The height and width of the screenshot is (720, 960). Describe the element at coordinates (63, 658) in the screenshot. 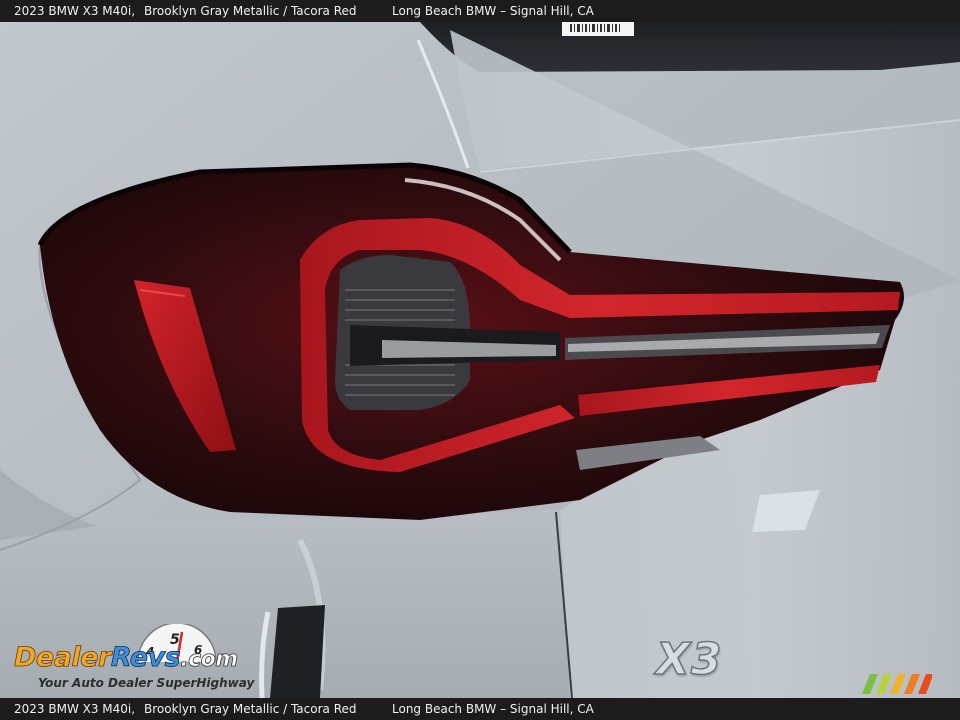

I see `watermark-brand-part1: Dealer` at that location.